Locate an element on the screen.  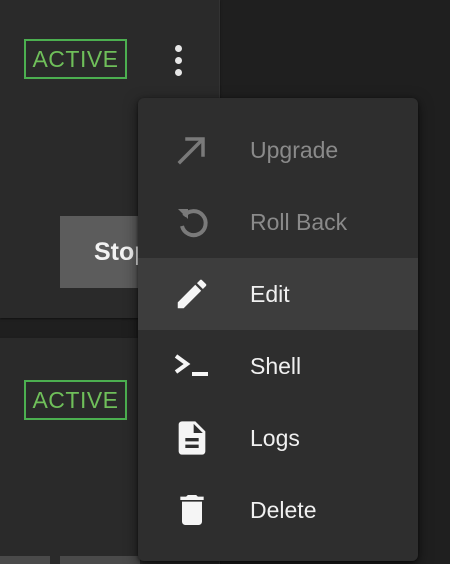
menu-item-shell: Shell is located at coordinates (278, 366).